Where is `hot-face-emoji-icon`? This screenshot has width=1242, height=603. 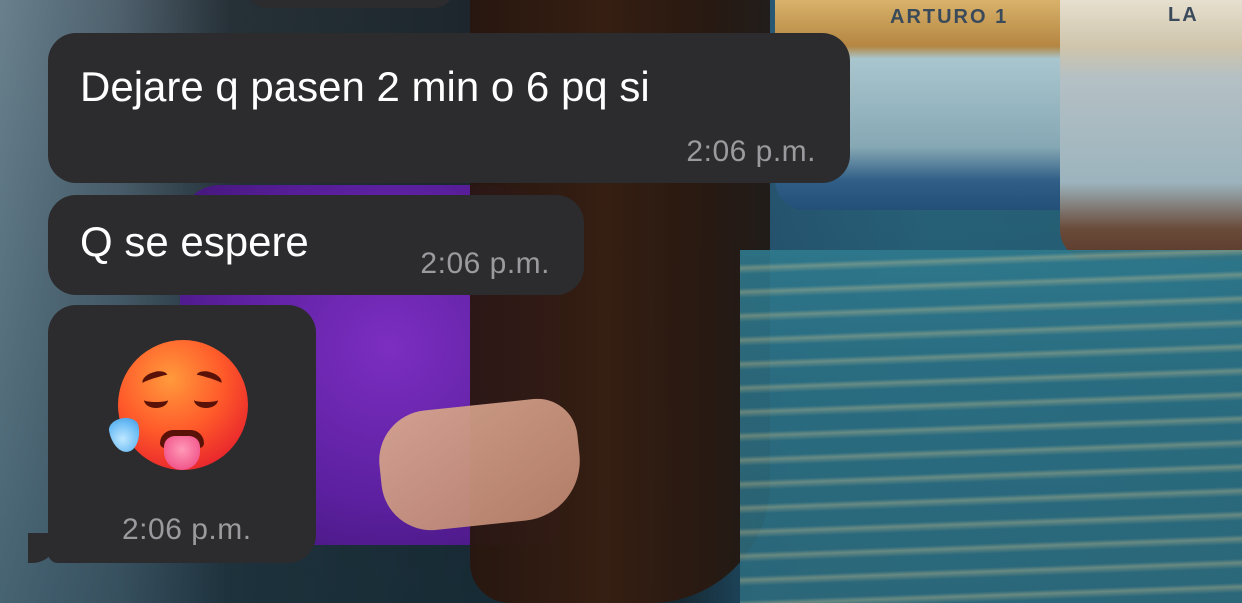
hot-face-emoji-icon is located at coordinates (178, 406).